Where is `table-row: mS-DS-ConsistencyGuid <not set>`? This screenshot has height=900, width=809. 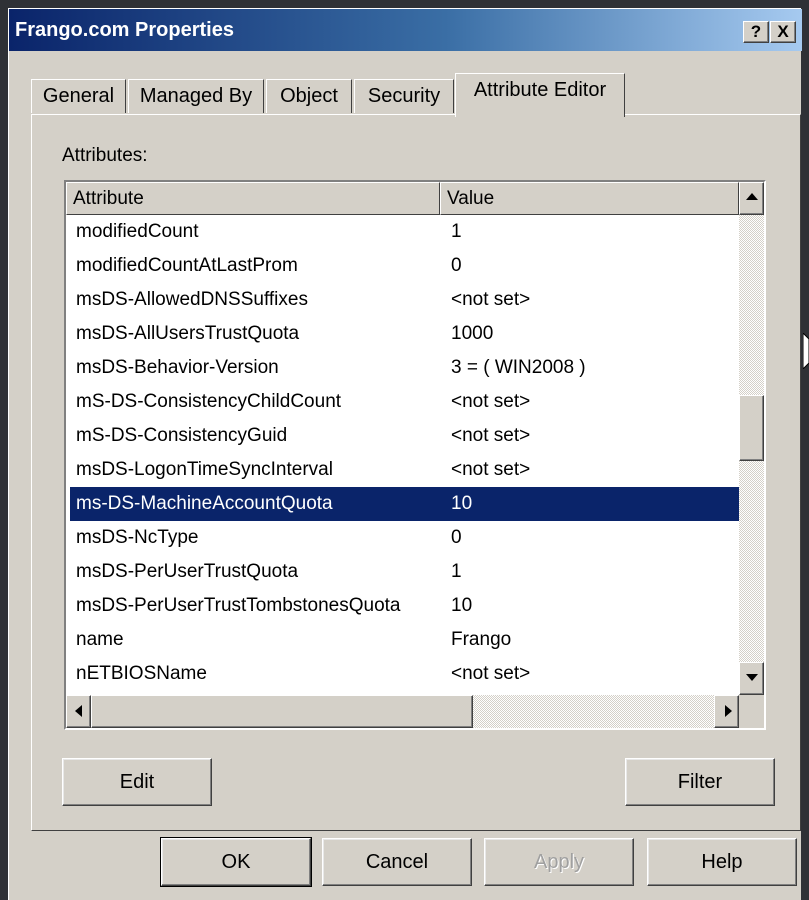 table-row: mS-DS-ConsistencyGuid <not set> is located at coordinates (402, 436).